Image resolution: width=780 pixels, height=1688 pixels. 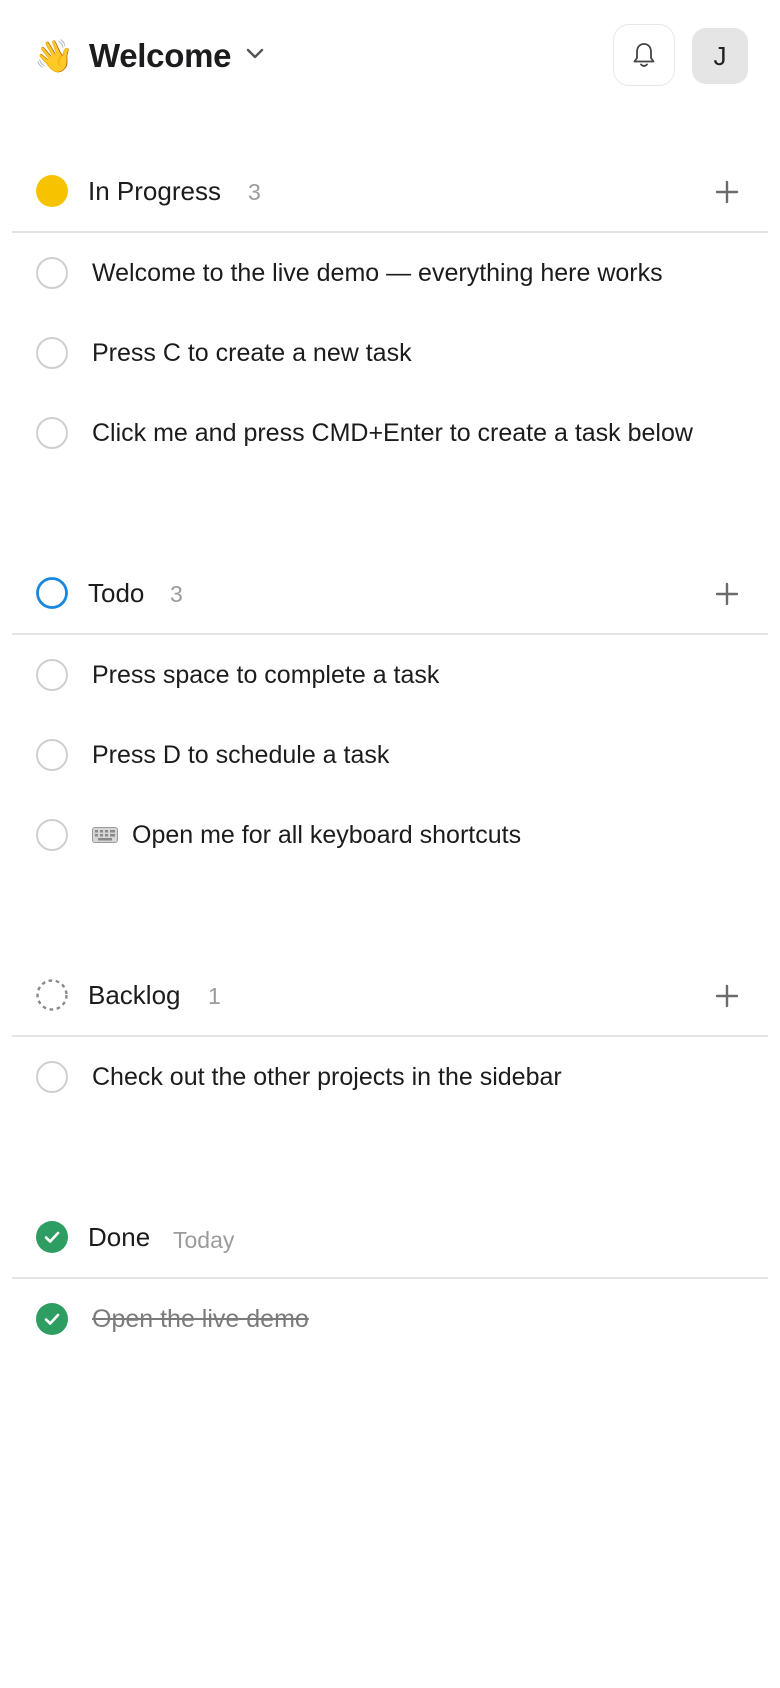 What do you see at coordinates (116, 593) in the screenshot?
I see `section-label: Todo` at bounding box center [116, 593].